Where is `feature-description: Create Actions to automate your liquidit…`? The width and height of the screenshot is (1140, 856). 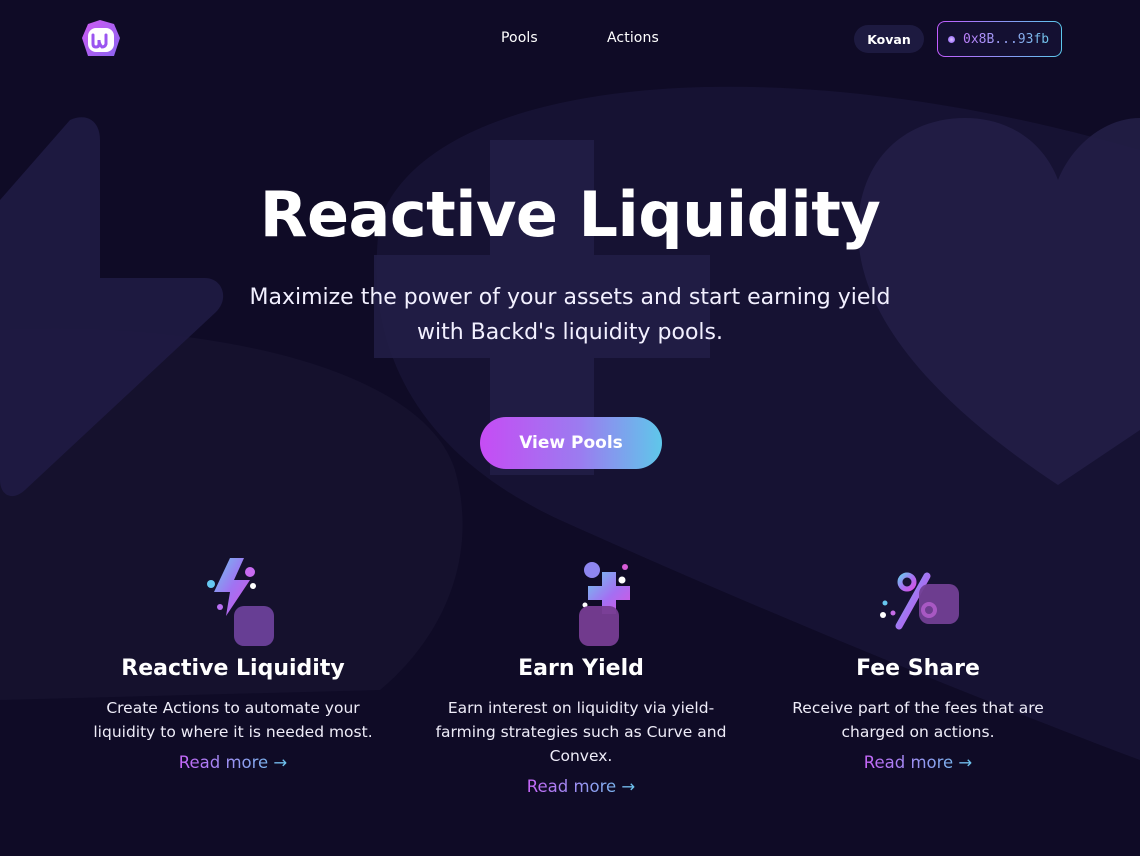 feature-description: Create Actions to automate your liquidit… is located at coordinates (233, 720).